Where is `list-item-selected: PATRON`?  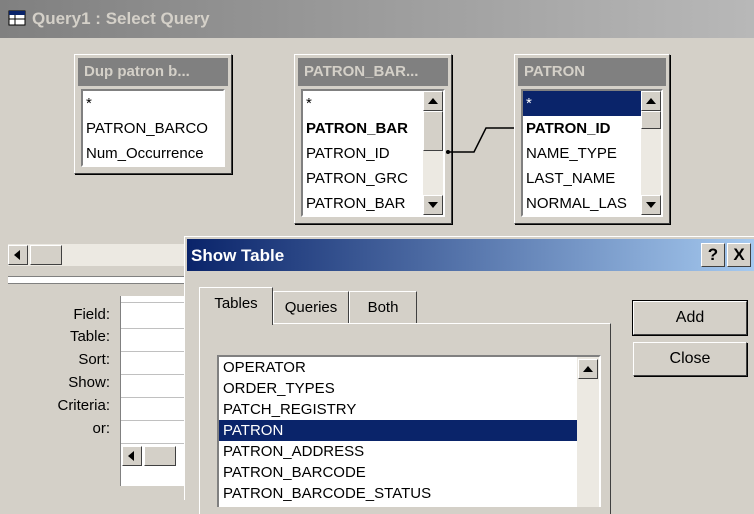
list-item-selected: PATRON is located at coordinates (409, 430).